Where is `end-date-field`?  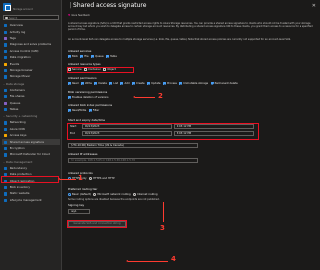
end-date-field is located at coordinates (127, 133).